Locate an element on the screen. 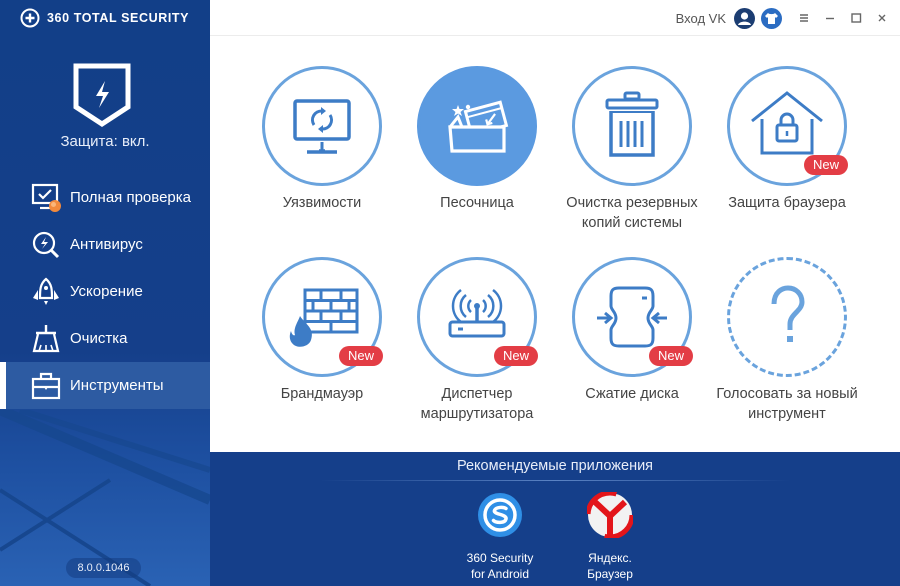 The image size is (900, 586). minimize-button is located at coordinates (830, 18).